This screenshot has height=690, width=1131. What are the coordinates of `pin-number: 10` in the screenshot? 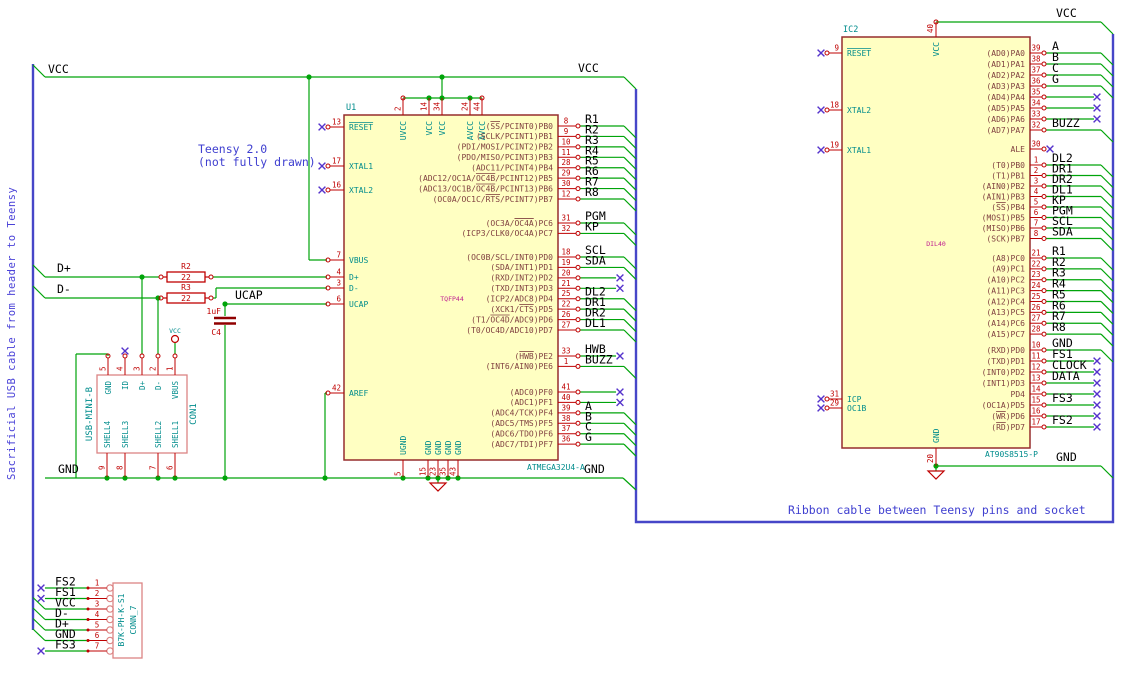 It's located at (1036, 345).